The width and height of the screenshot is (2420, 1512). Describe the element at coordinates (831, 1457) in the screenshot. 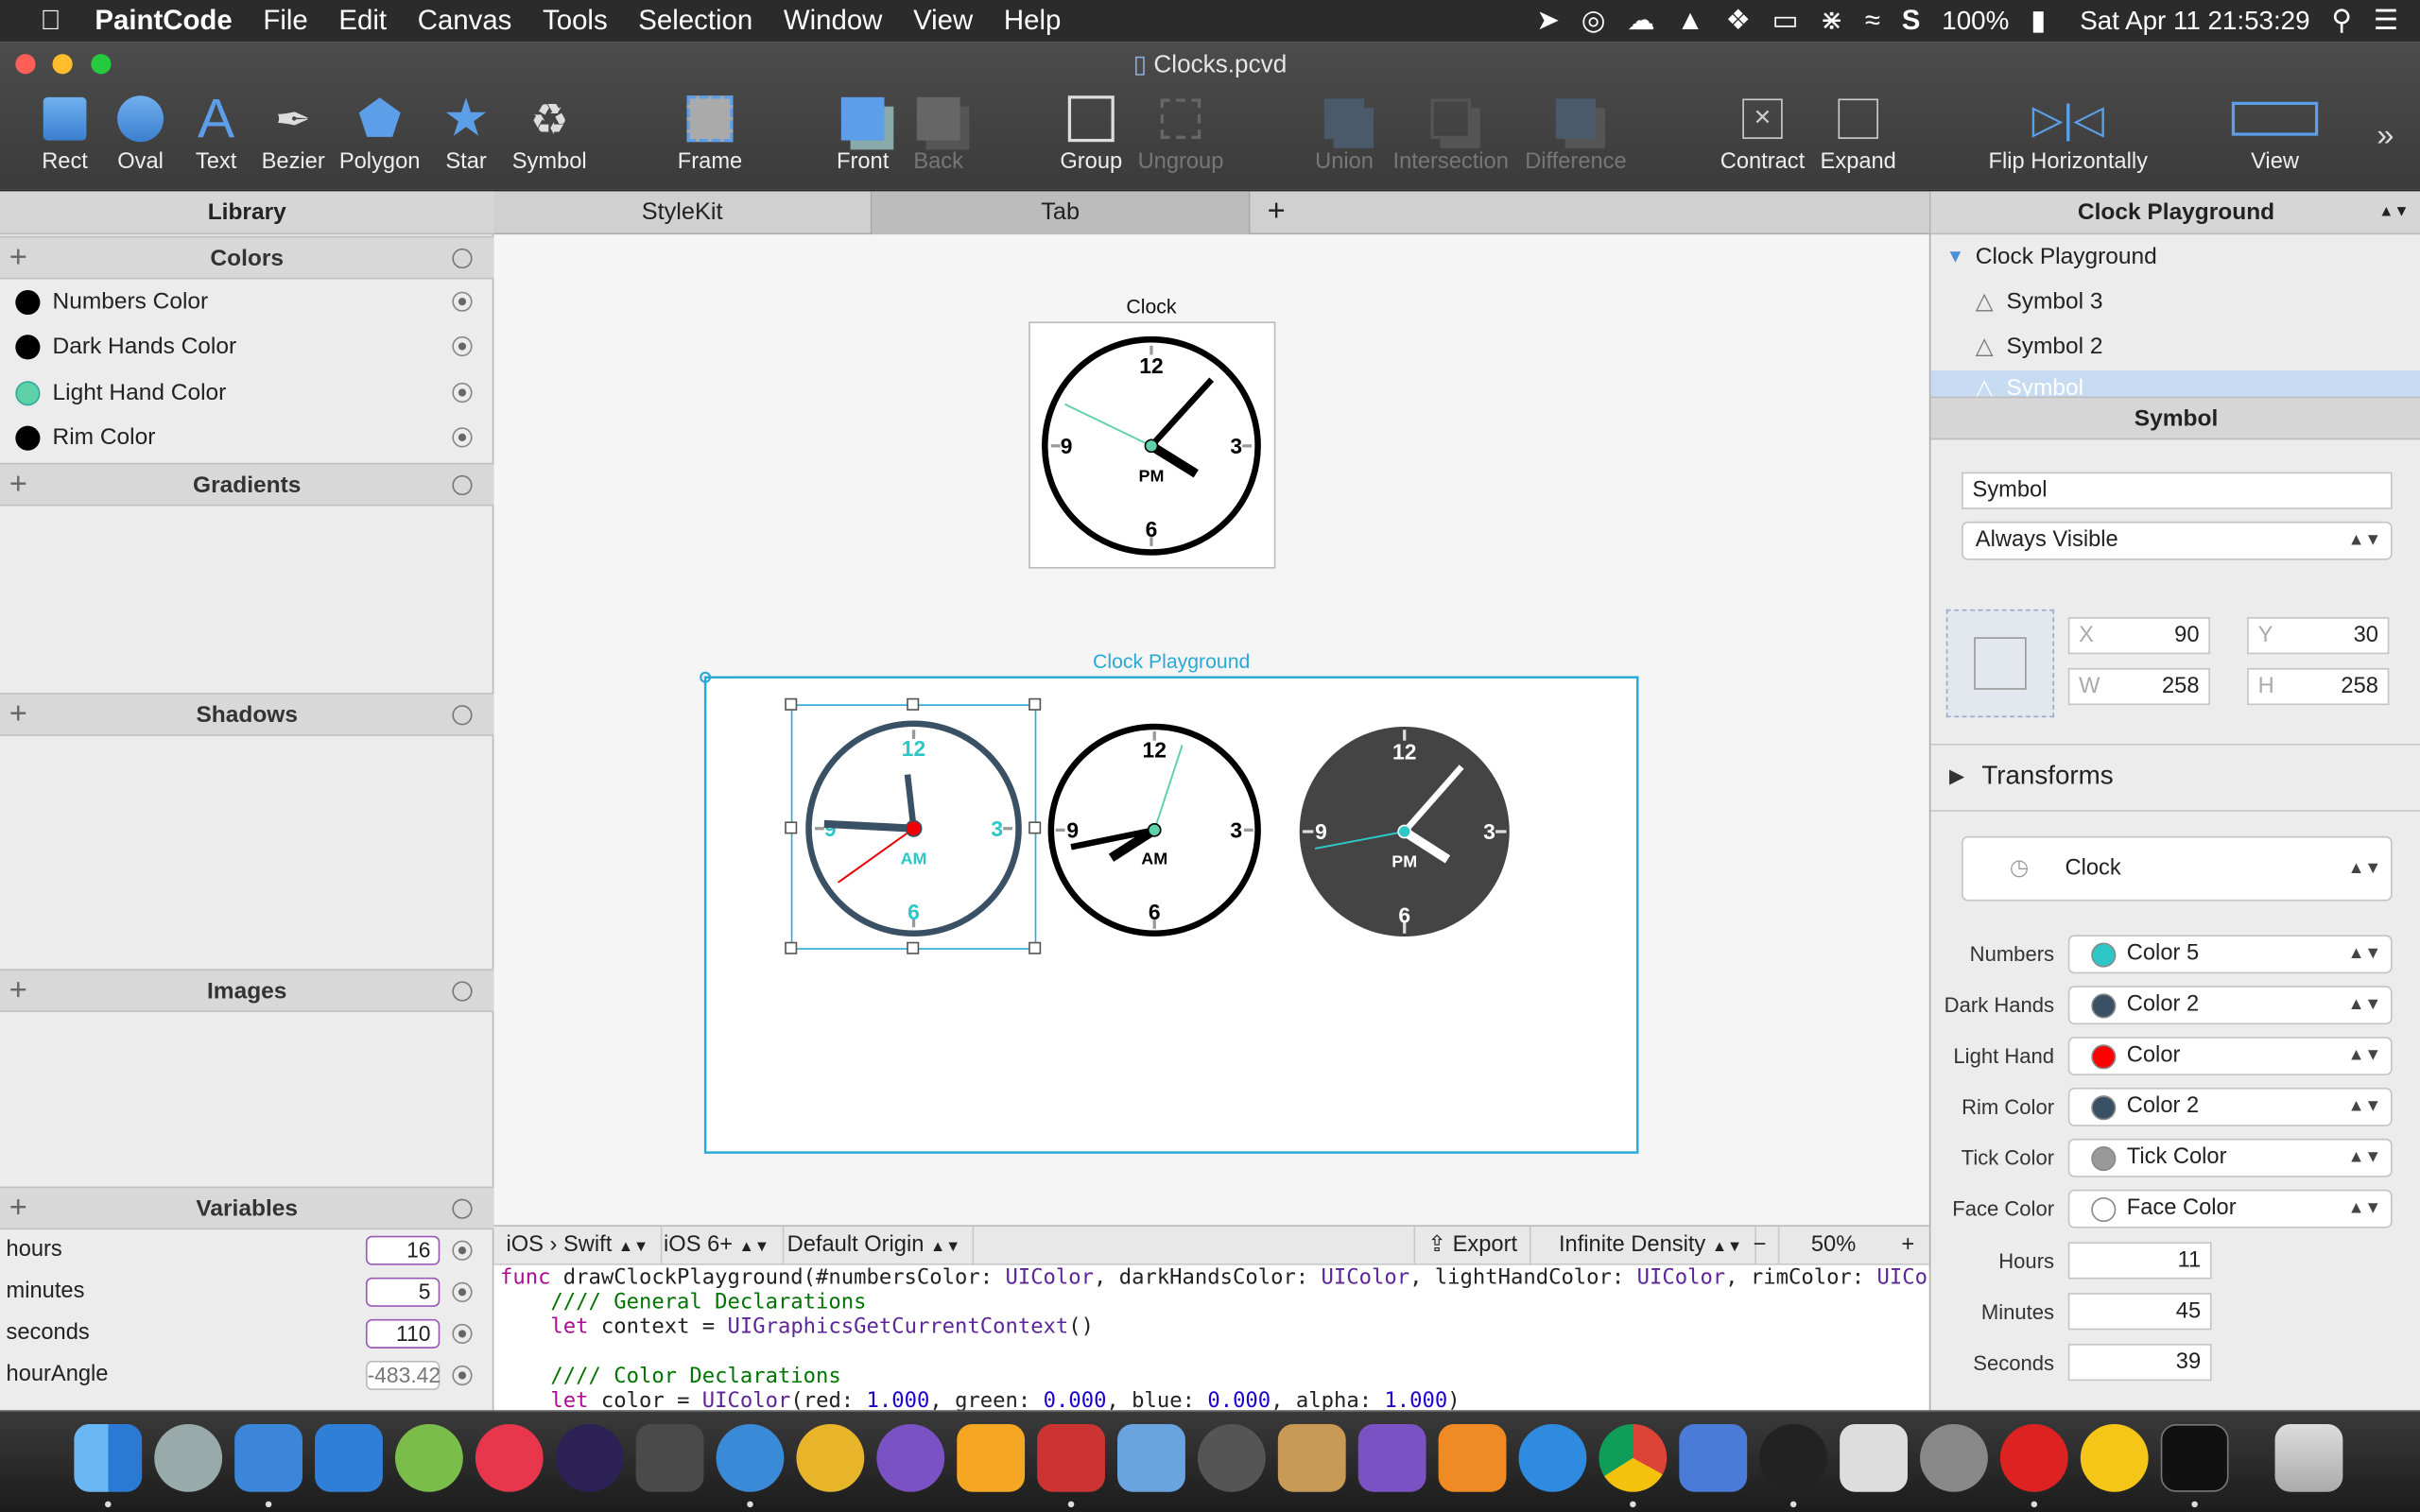

I see `bear-icon` at that location.